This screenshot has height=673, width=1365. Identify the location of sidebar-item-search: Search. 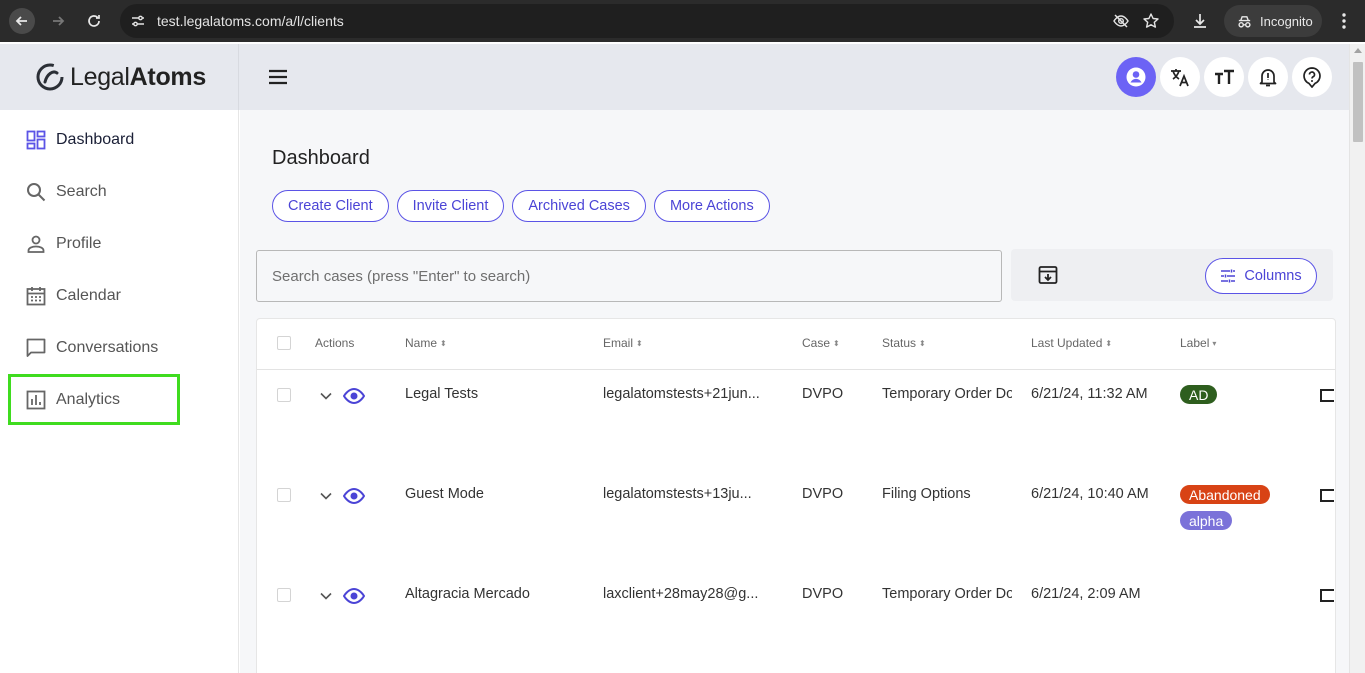
(66, 192).